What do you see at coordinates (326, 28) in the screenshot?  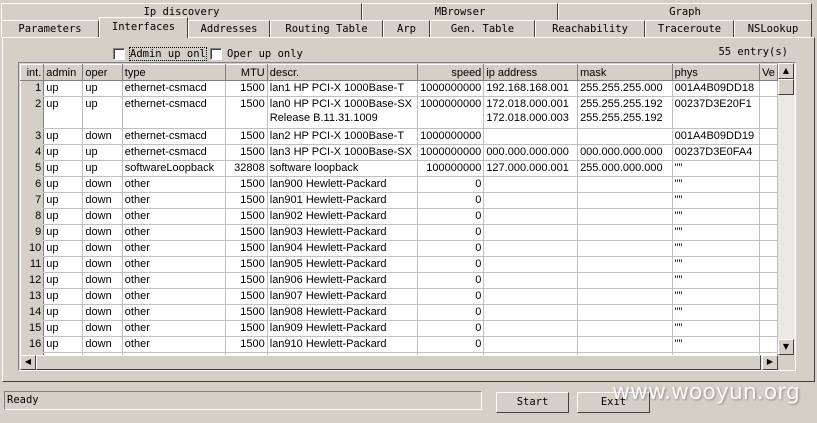 I see `tab-routing-table: Routing Table` at bounding box center [326, 28].